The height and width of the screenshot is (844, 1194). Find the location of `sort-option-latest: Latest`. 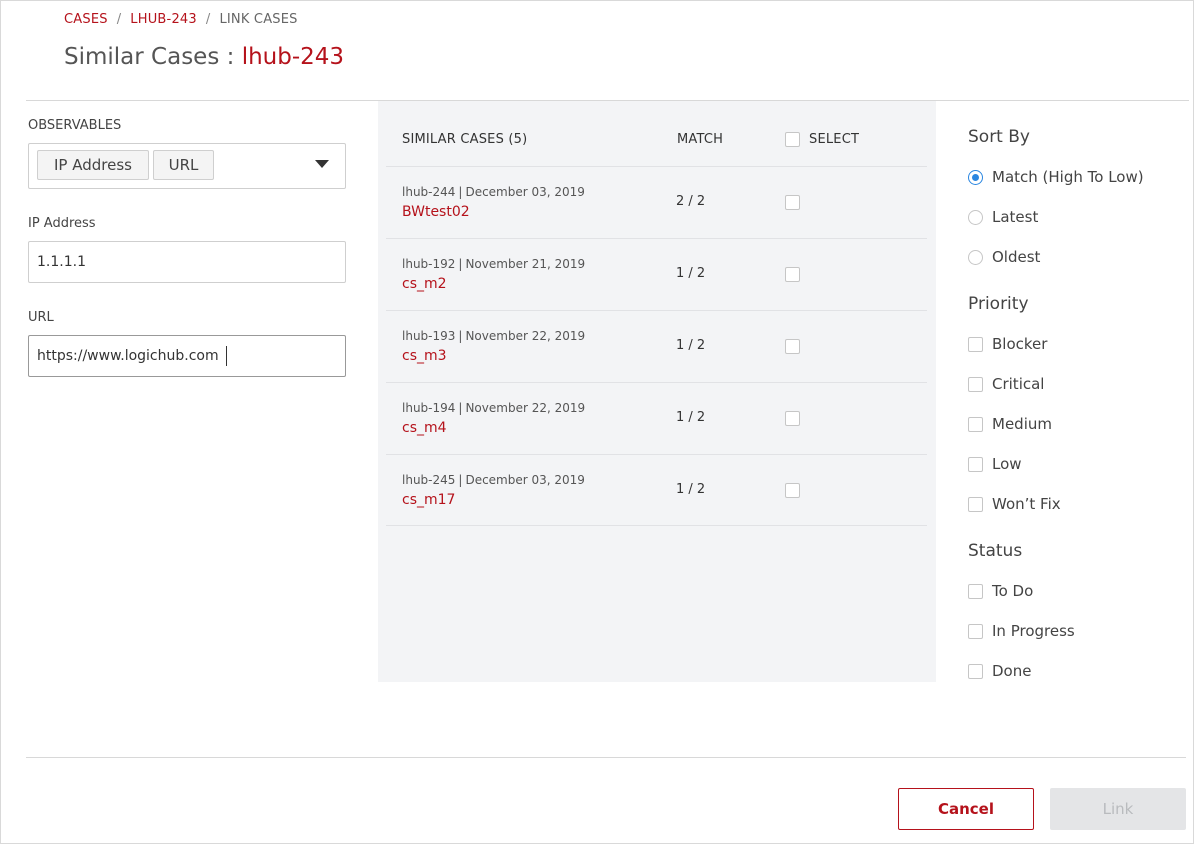

sort-option-latest: Latest is located at coordinates (1003, 217).